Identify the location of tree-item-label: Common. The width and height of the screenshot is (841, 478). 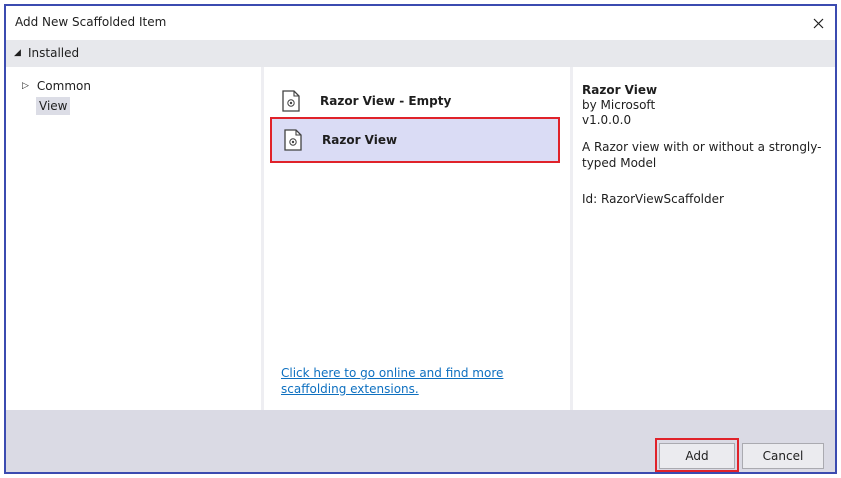
(63, 86).